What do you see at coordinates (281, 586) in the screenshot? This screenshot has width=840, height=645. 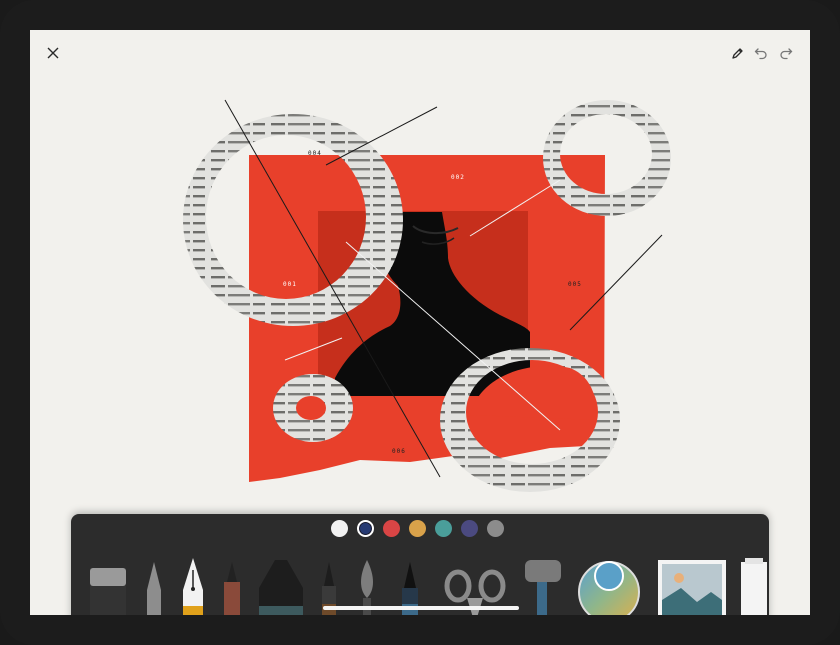 I see `marker-tool` at bounding box center [281, 586].